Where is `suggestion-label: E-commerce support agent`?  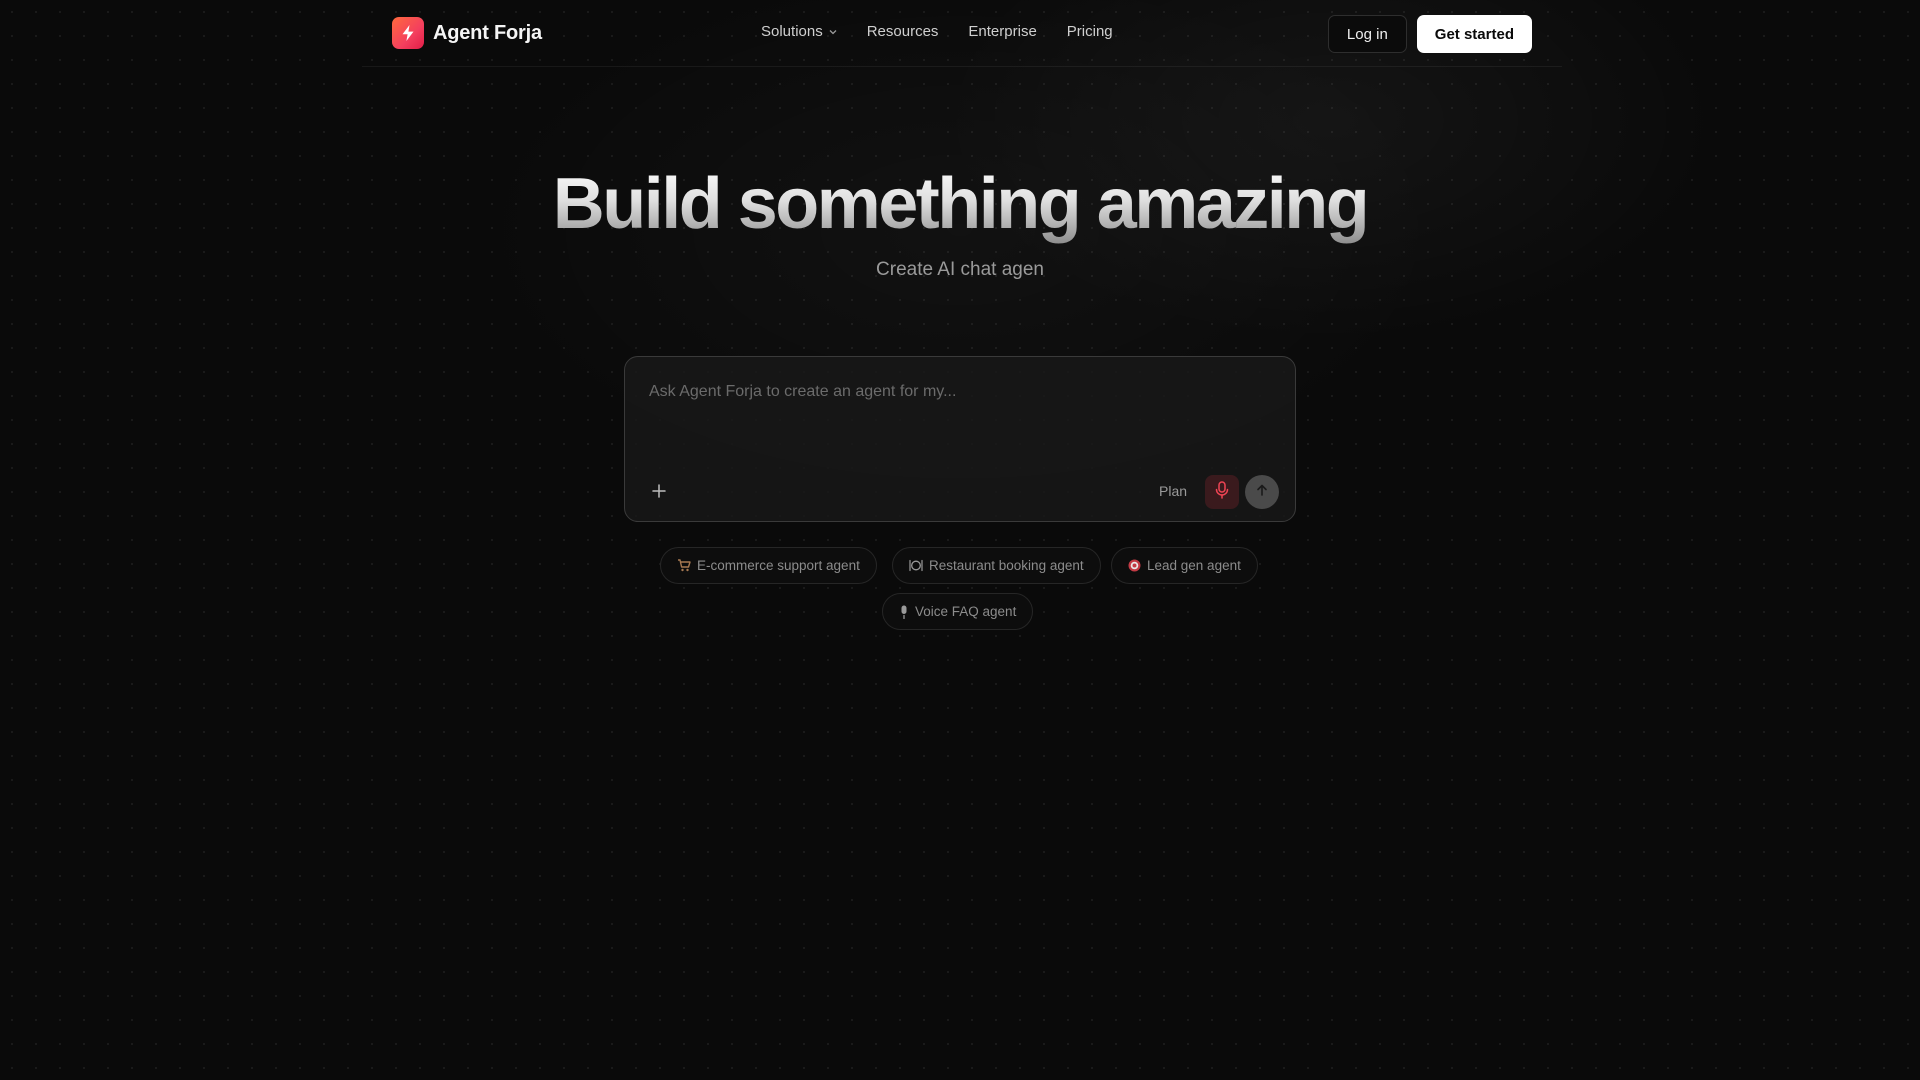
suggestion-label: E-commerce support agent is located at coordinates (778, 565).